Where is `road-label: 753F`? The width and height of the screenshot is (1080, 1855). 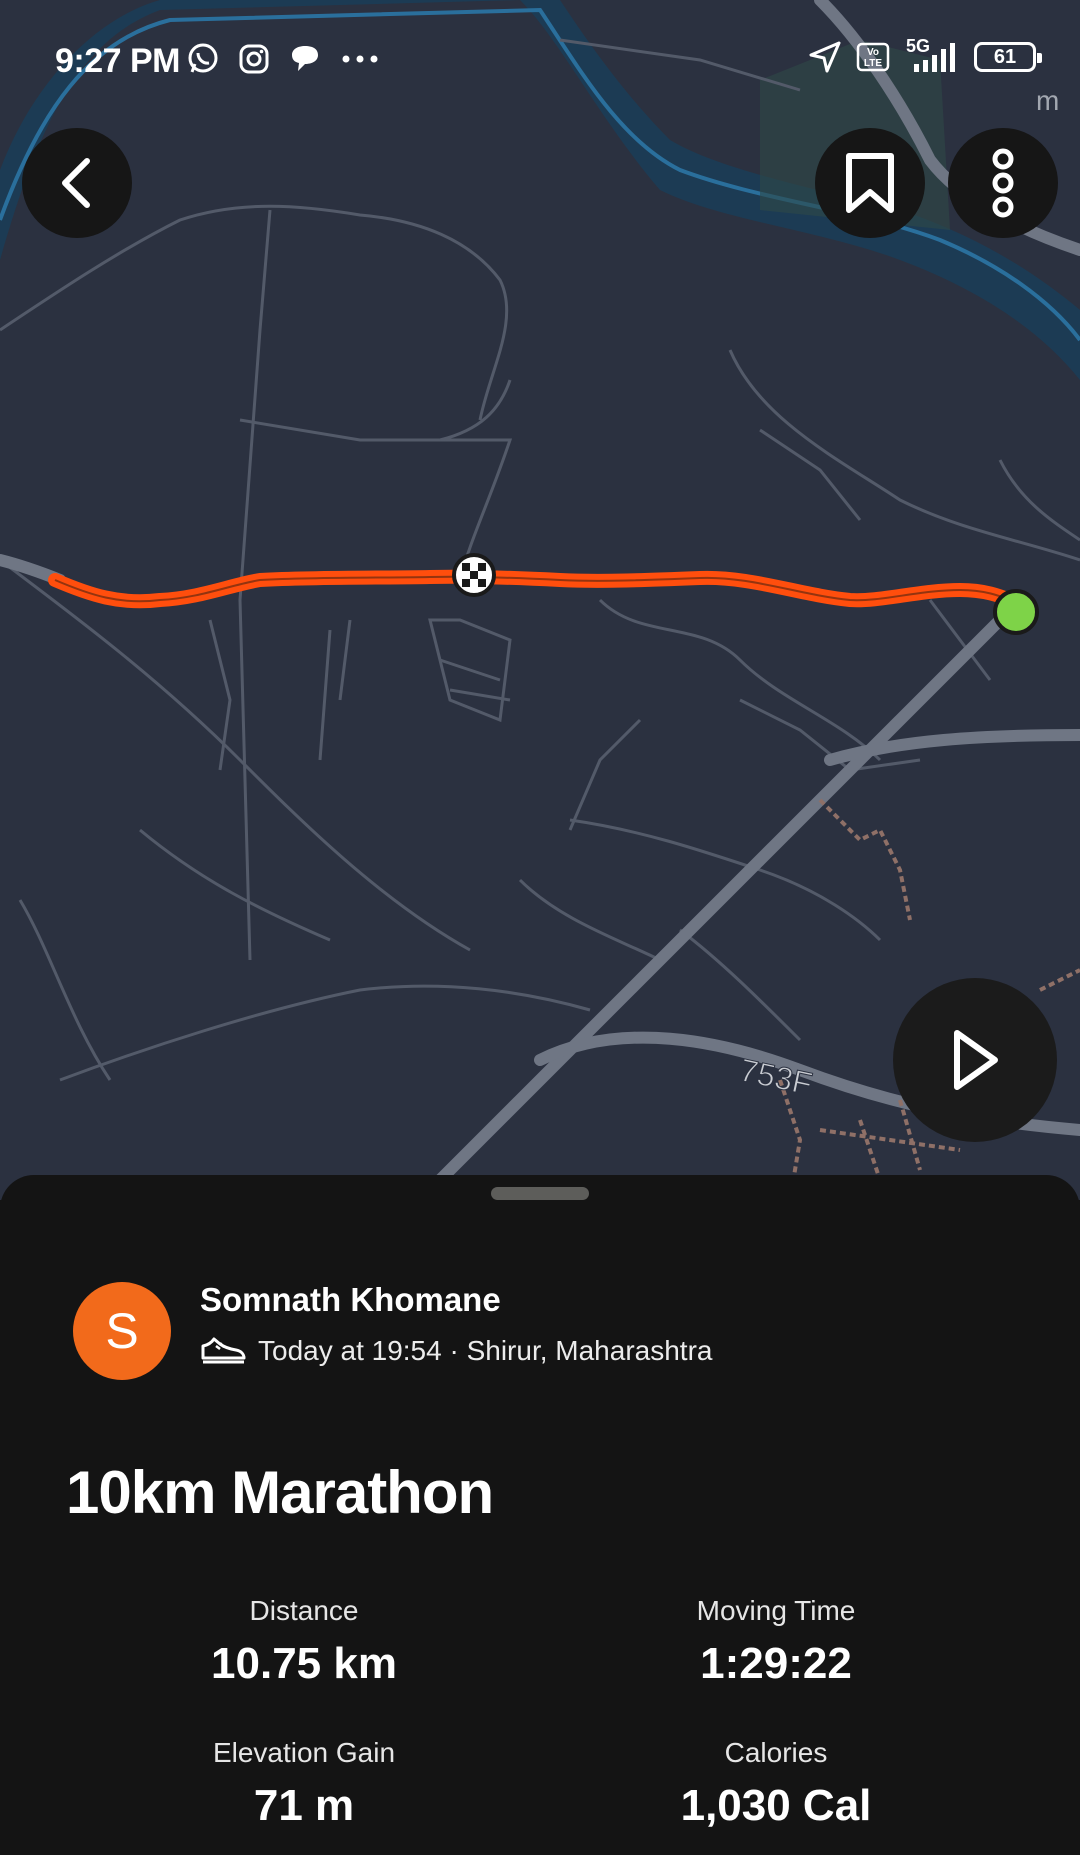
road-label: 753F is located at coordinates (776, 1077).